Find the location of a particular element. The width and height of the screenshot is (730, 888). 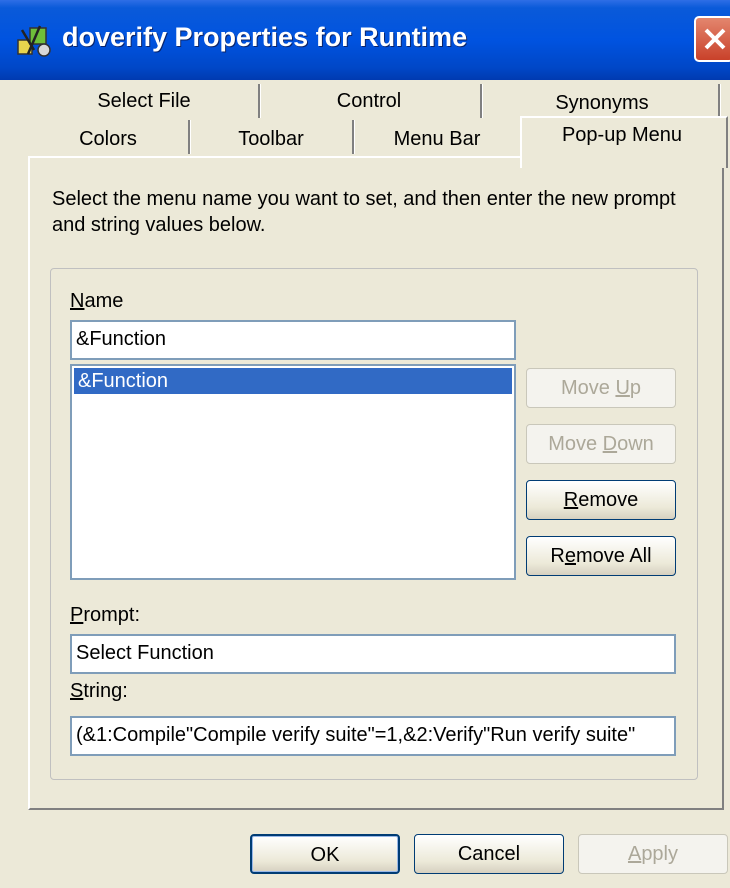

tab-label: Synonyms is located at coordinates (602, 103).